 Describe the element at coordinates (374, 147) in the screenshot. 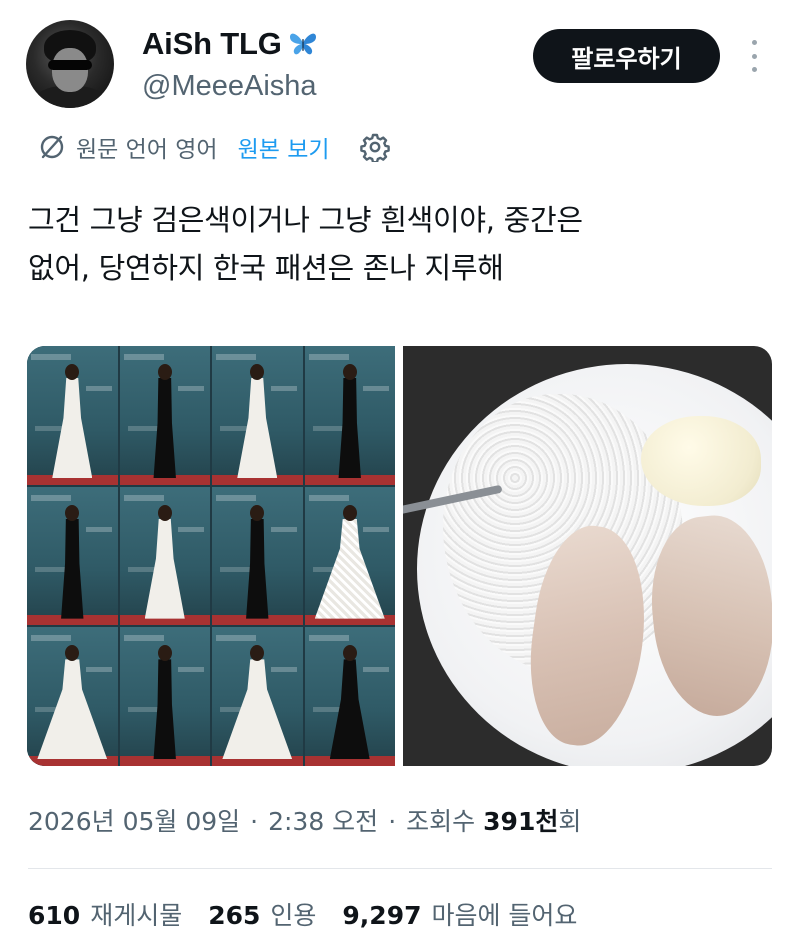

I see `gear-icon` at that location.